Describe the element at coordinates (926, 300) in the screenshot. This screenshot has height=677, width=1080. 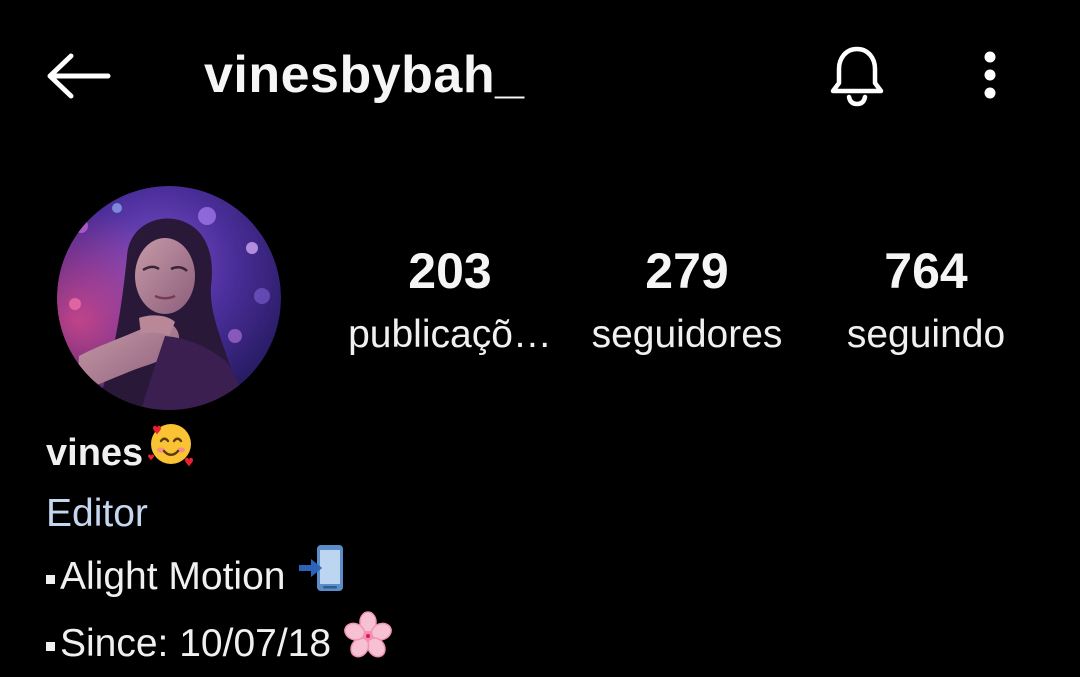
I see `stat-following: 764 seguindo` at that location.